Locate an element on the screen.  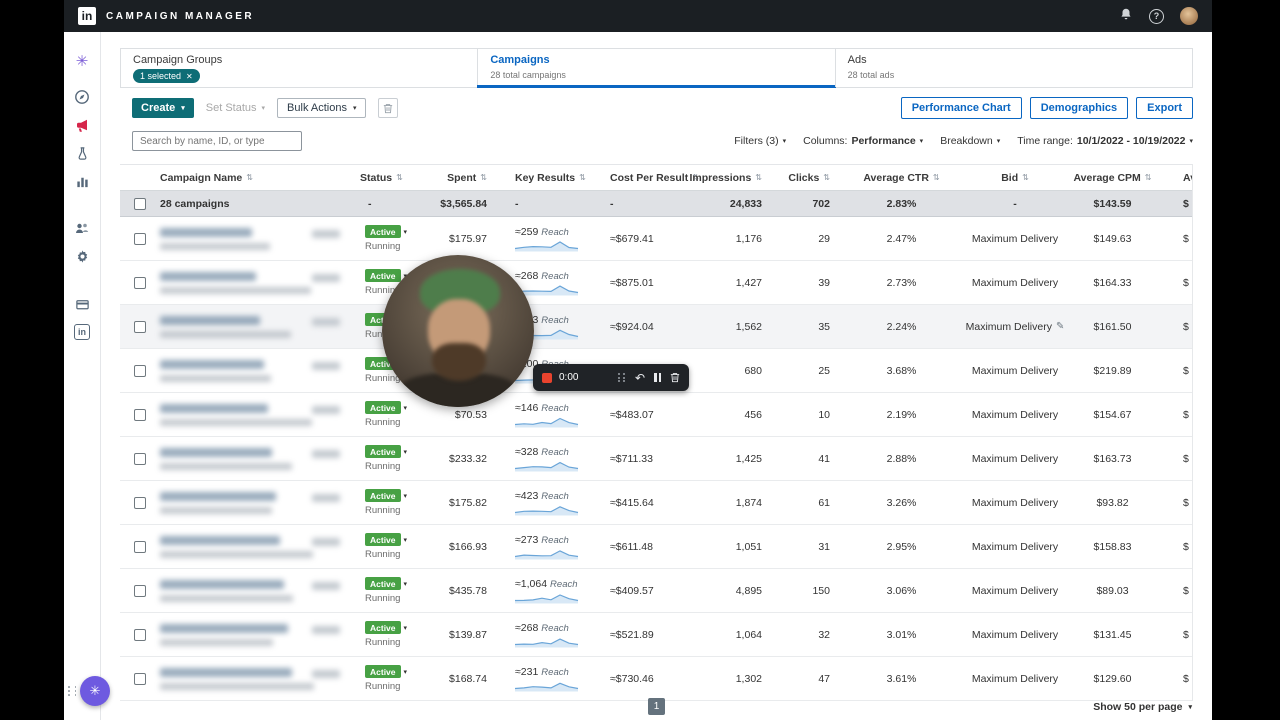
column-header-average: Average⇅ is located at coordinates (1176, 177).